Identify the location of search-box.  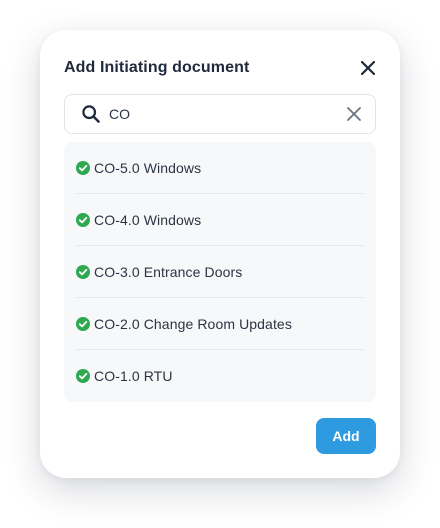
(220, 114).